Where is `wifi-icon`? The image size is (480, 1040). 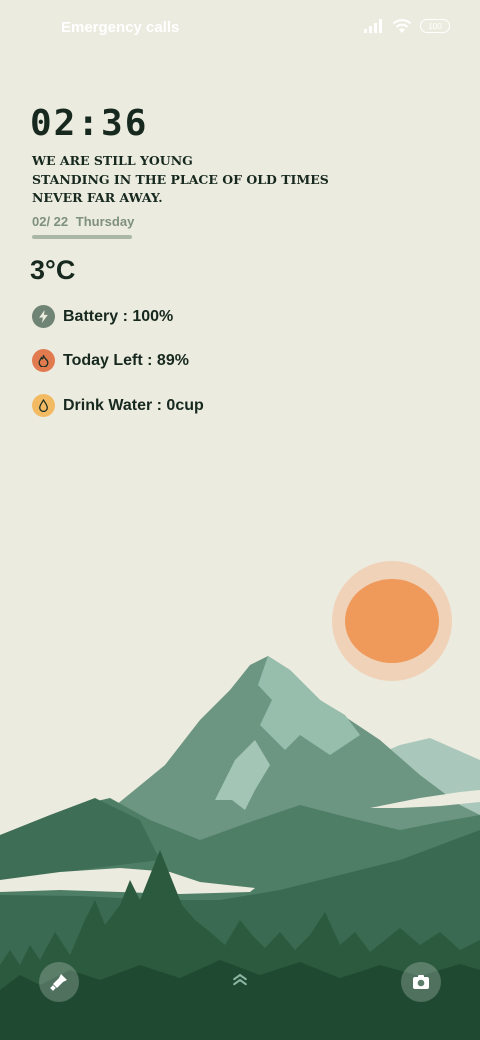 wifi-icon is located at coordinates (402, 26).